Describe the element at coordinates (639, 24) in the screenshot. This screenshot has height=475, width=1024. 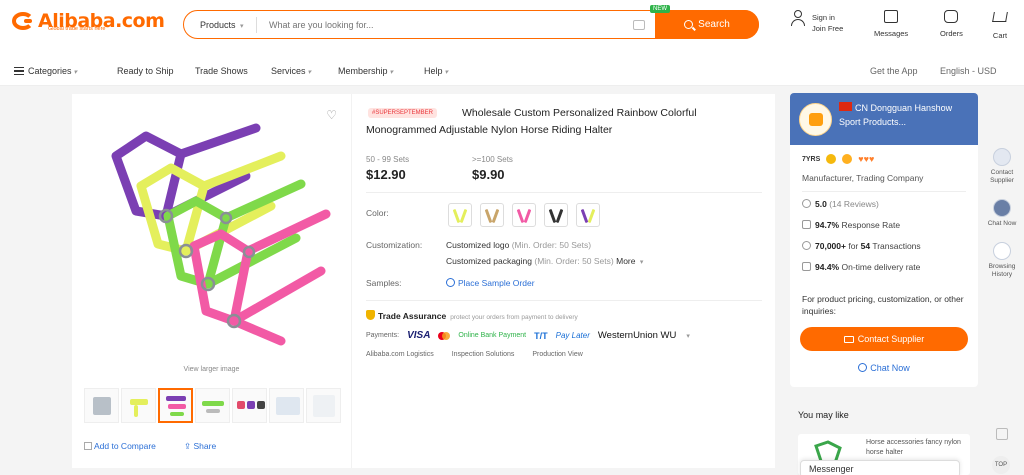
I see `camera-icon` at that location.